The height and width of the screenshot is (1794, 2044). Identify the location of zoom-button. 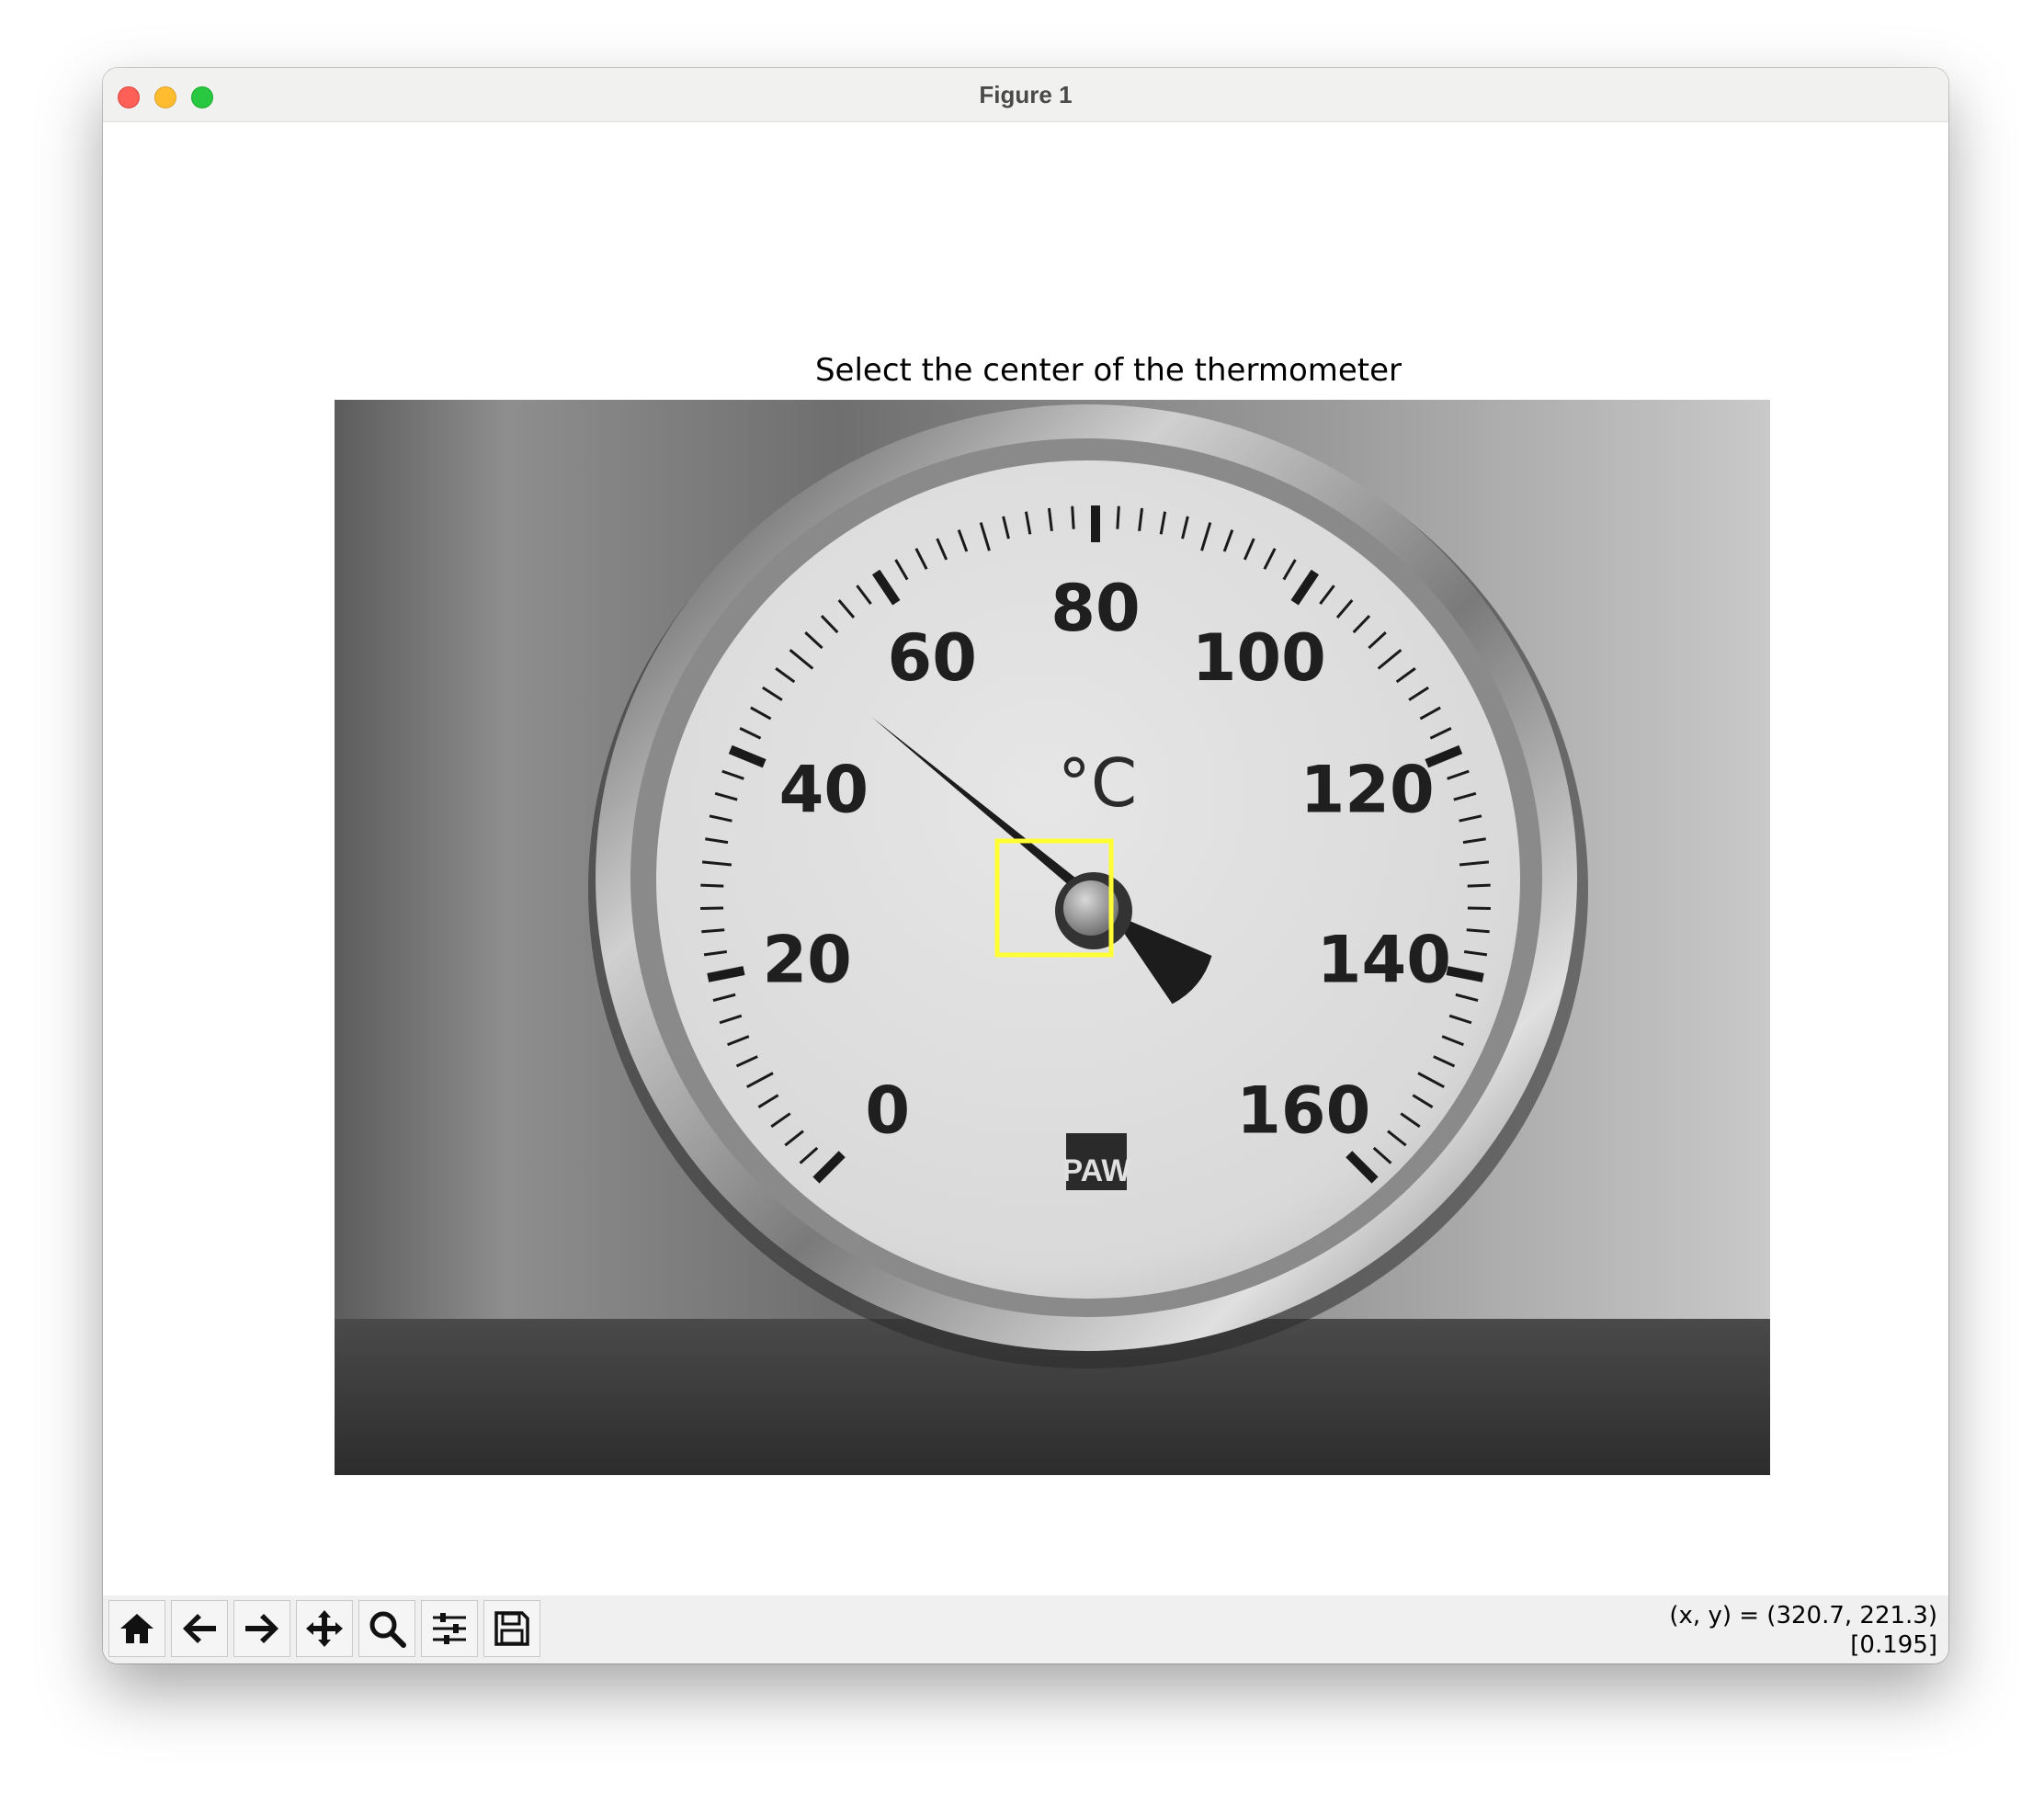
(386, 1628).